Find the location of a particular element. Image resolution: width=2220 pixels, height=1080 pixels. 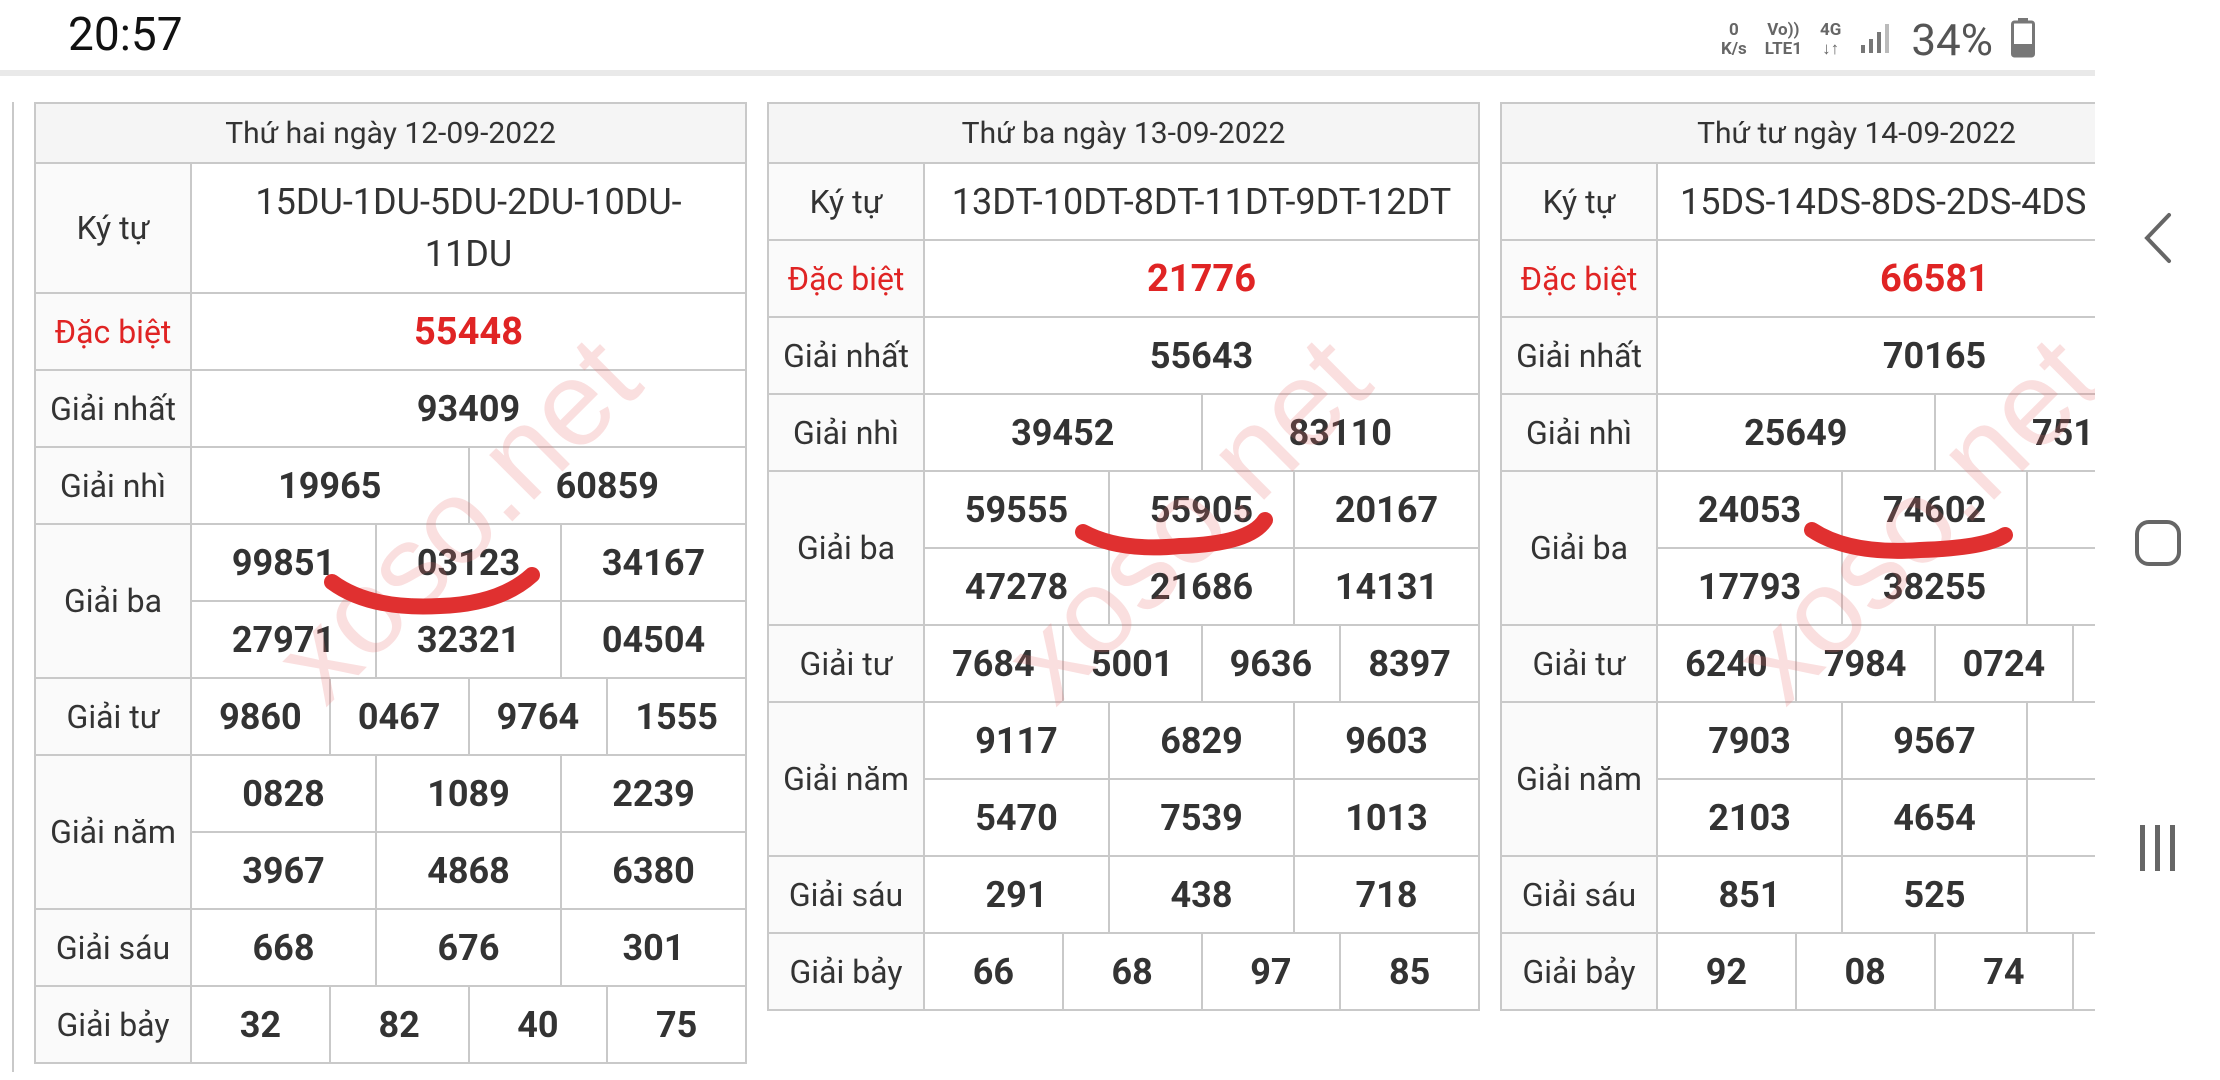

battery-icon is located at coordinates (2023, 40).